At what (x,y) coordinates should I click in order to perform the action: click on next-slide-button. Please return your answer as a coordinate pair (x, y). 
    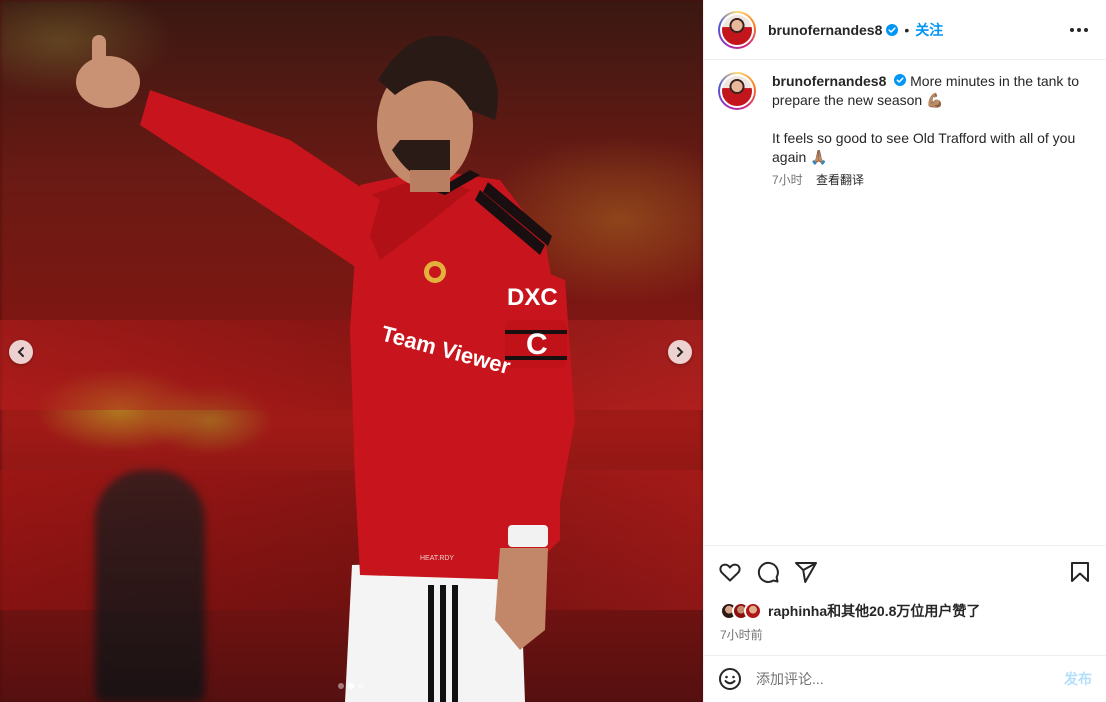
    Looking at the image, I should click on (680, 352).